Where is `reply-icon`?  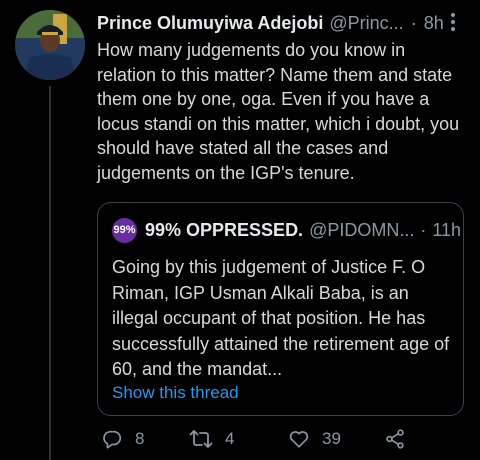
reply-icon is located at coordinates (112, 439).